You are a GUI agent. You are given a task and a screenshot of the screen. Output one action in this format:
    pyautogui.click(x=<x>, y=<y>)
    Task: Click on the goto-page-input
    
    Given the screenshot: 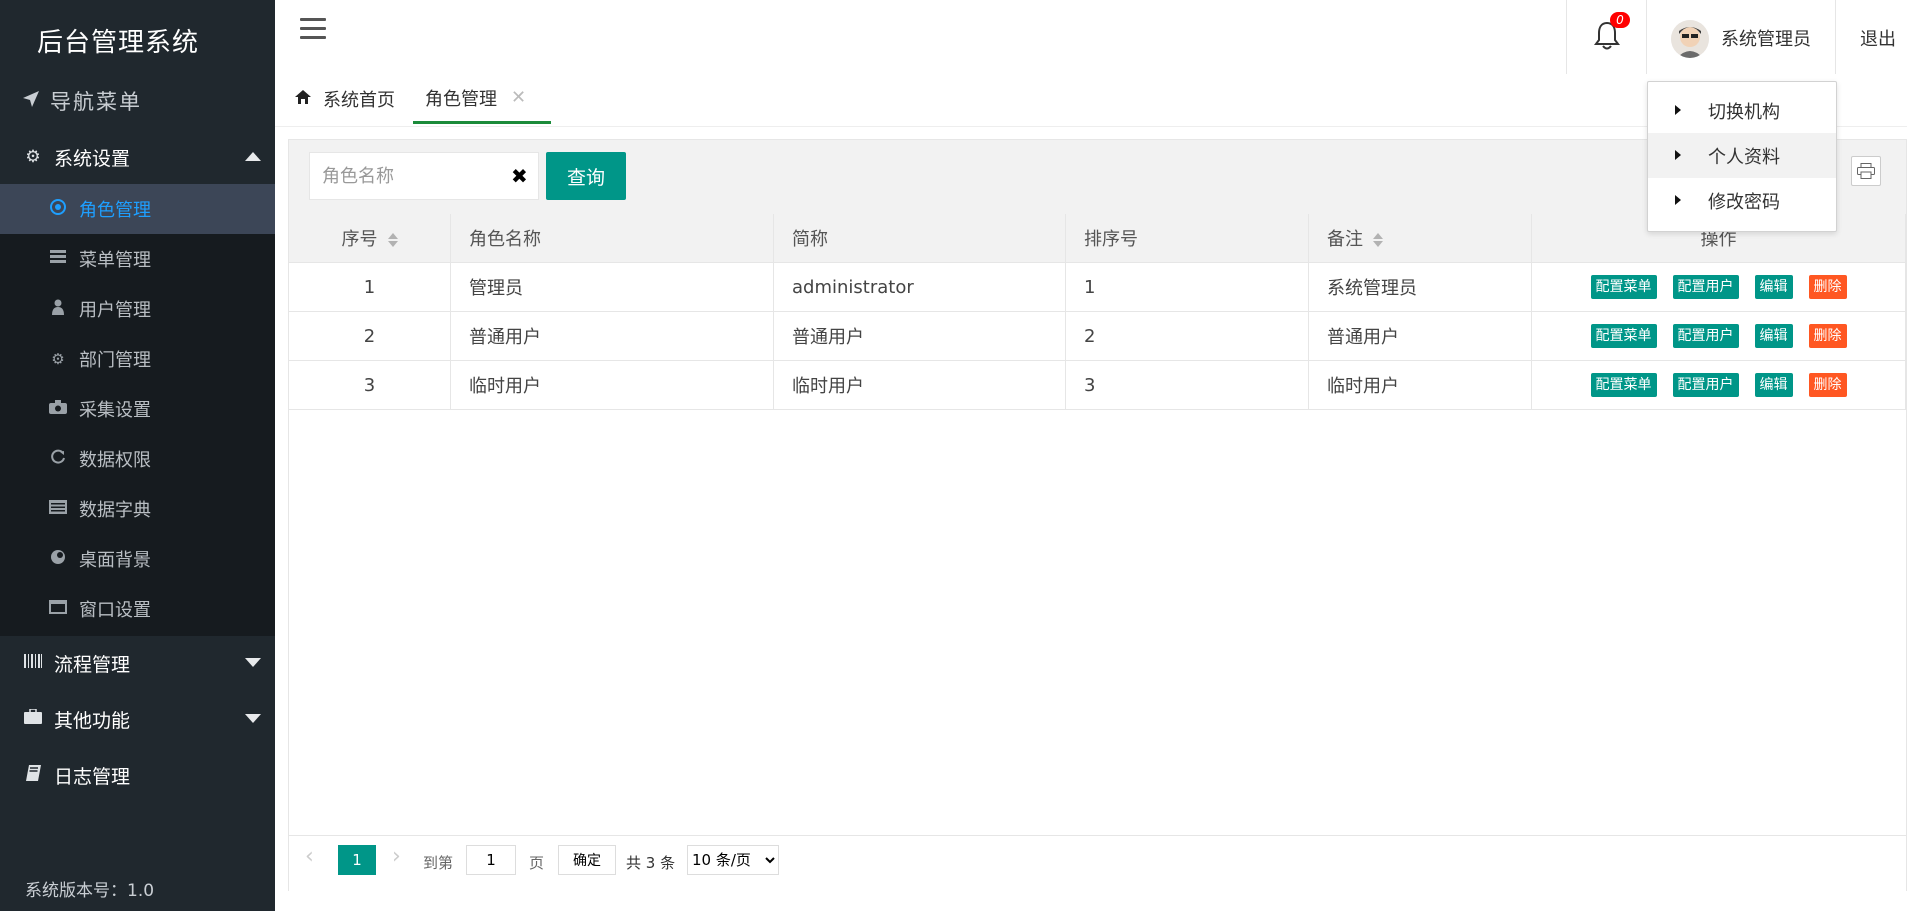 What is the action you would take?
    pyautogui.click(x=491, y=860)
    